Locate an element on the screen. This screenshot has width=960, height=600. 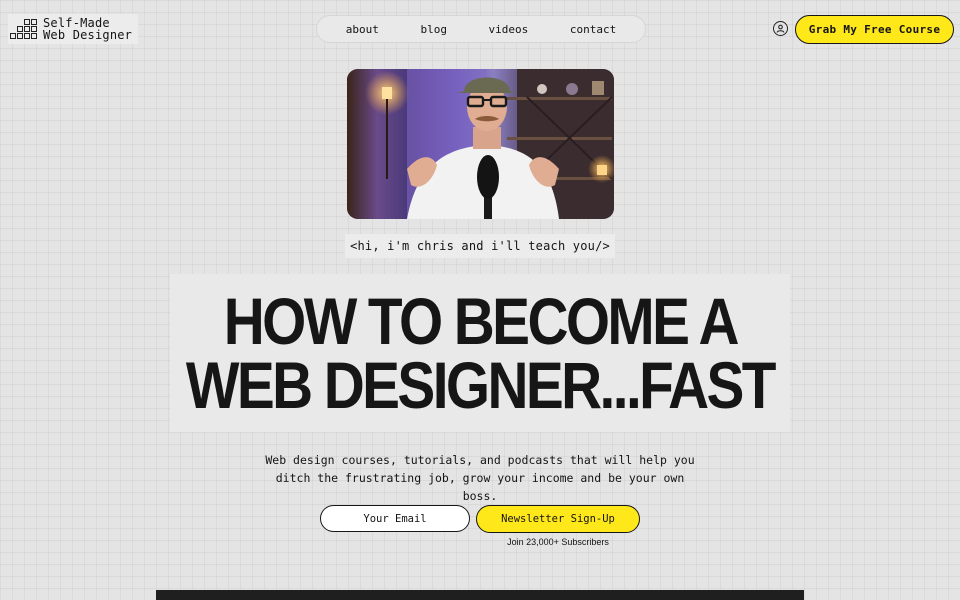
nav-contact: contact is located at coordinates (593, 29).